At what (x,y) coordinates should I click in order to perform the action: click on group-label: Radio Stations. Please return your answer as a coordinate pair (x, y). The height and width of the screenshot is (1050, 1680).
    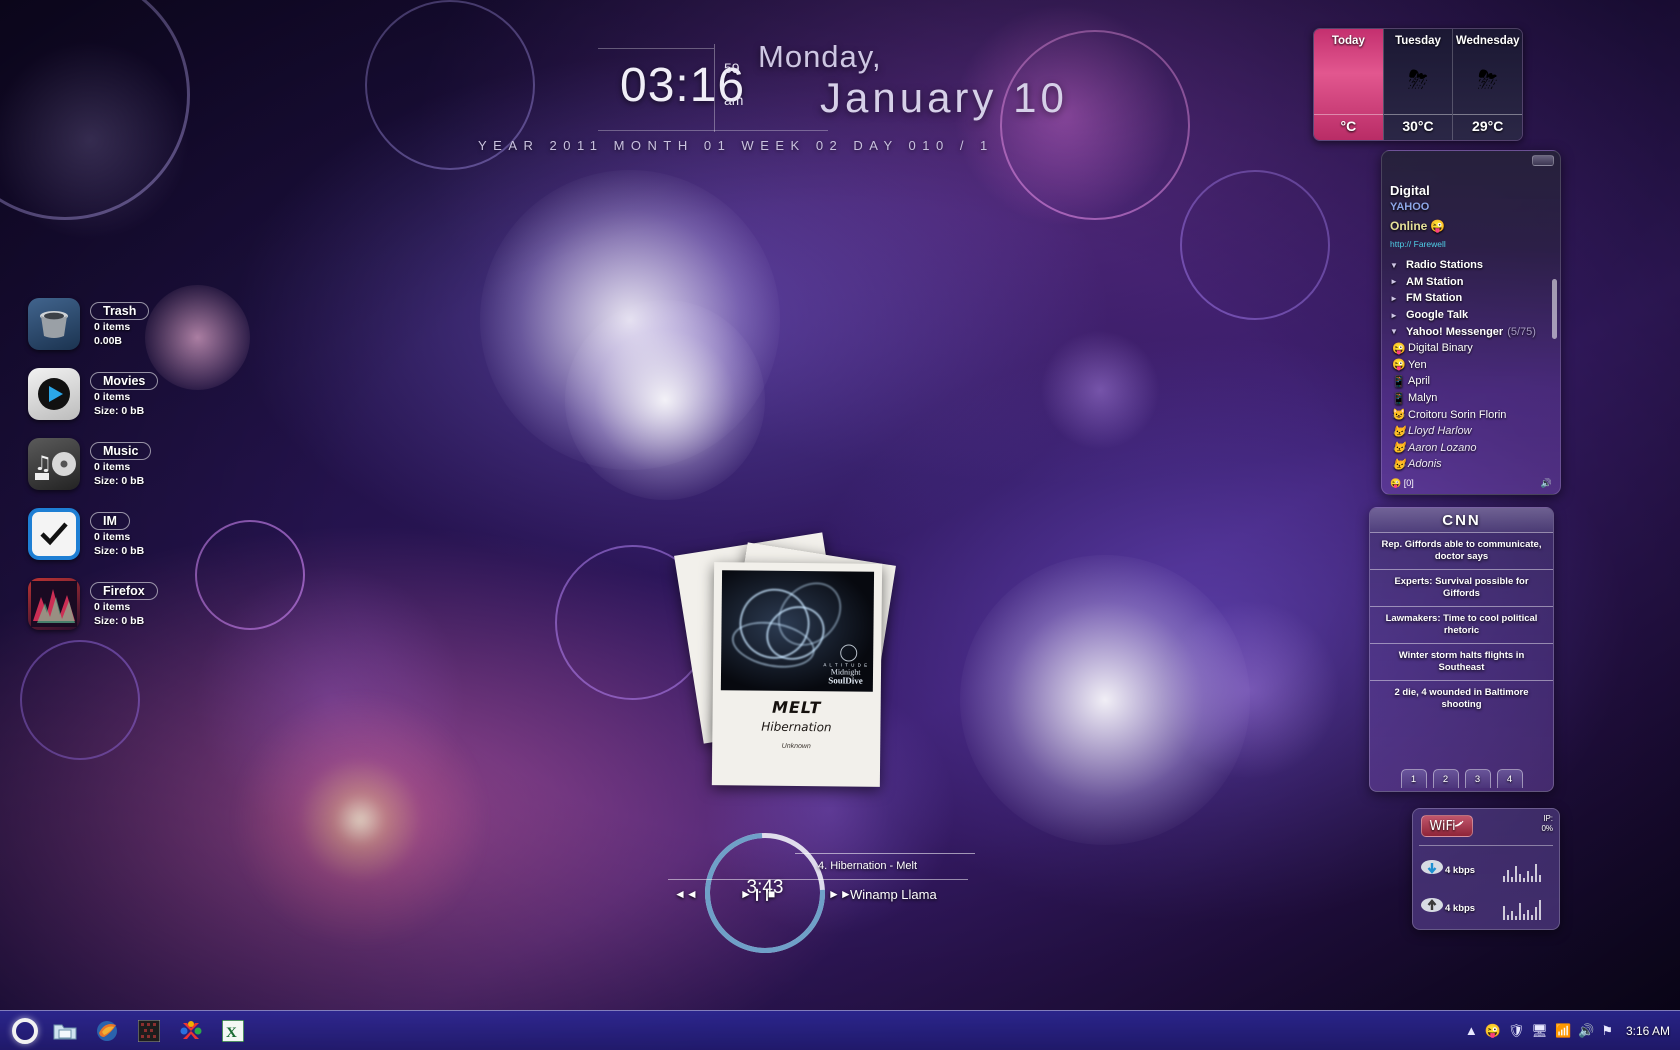
    Looking at the image, I should click on (1445, 265).